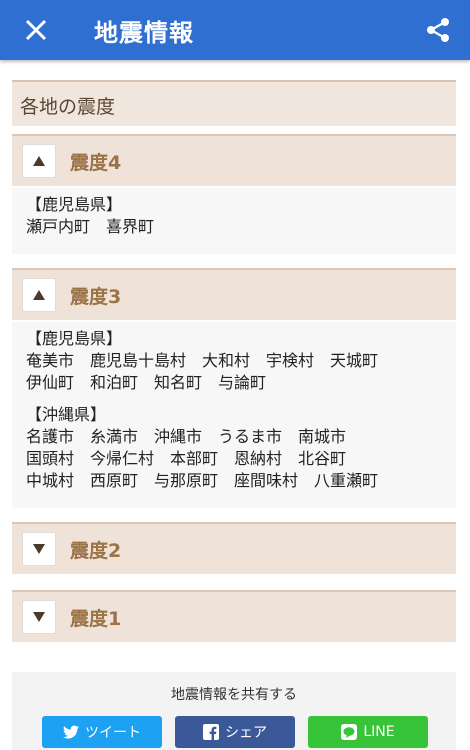  I want to click on app-bar: 地震情報, so click(235, 30).